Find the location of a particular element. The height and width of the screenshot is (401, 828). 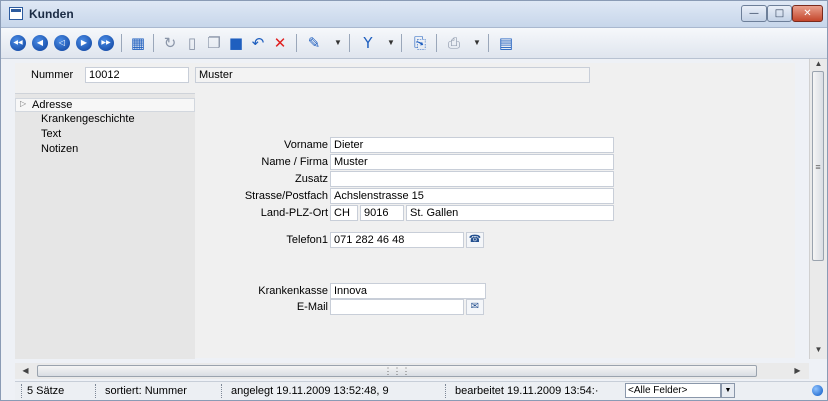

undo-icon: ↶ is located at coordinates (258, 43).